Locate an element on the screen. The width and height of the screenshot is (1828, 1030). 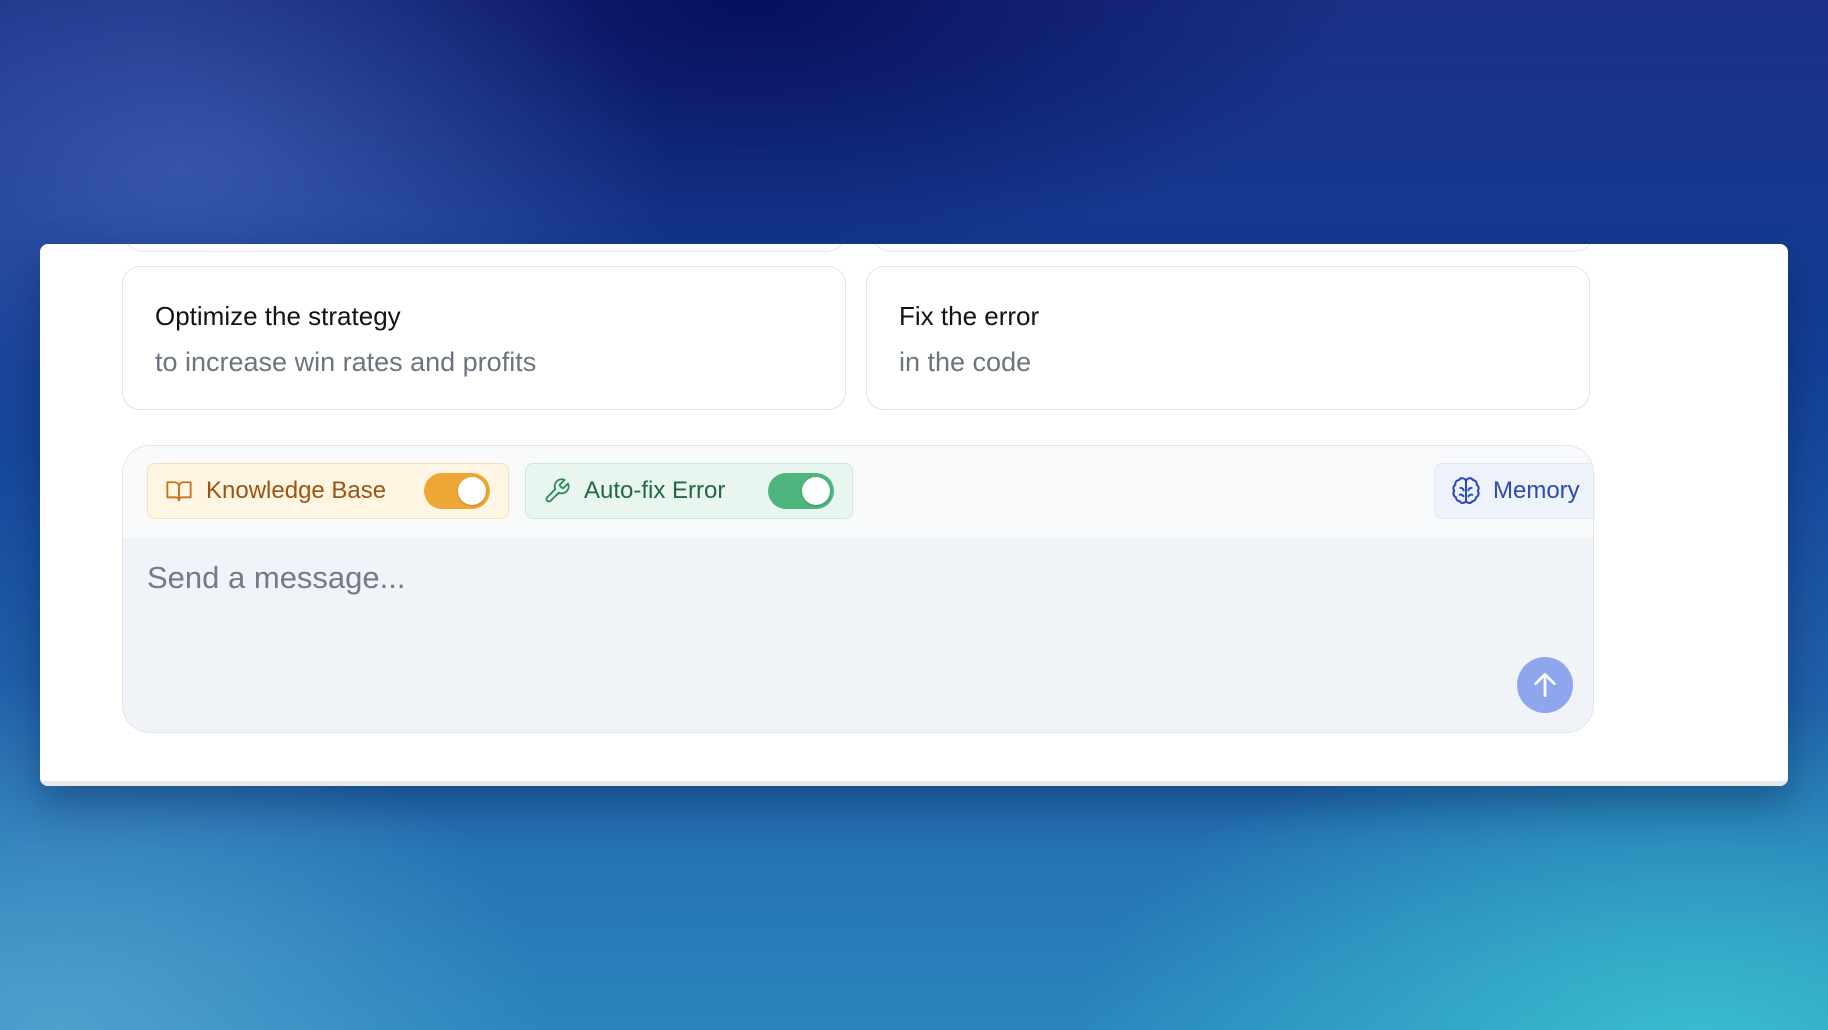
book-open-icon is located at coordinates (179, 491).